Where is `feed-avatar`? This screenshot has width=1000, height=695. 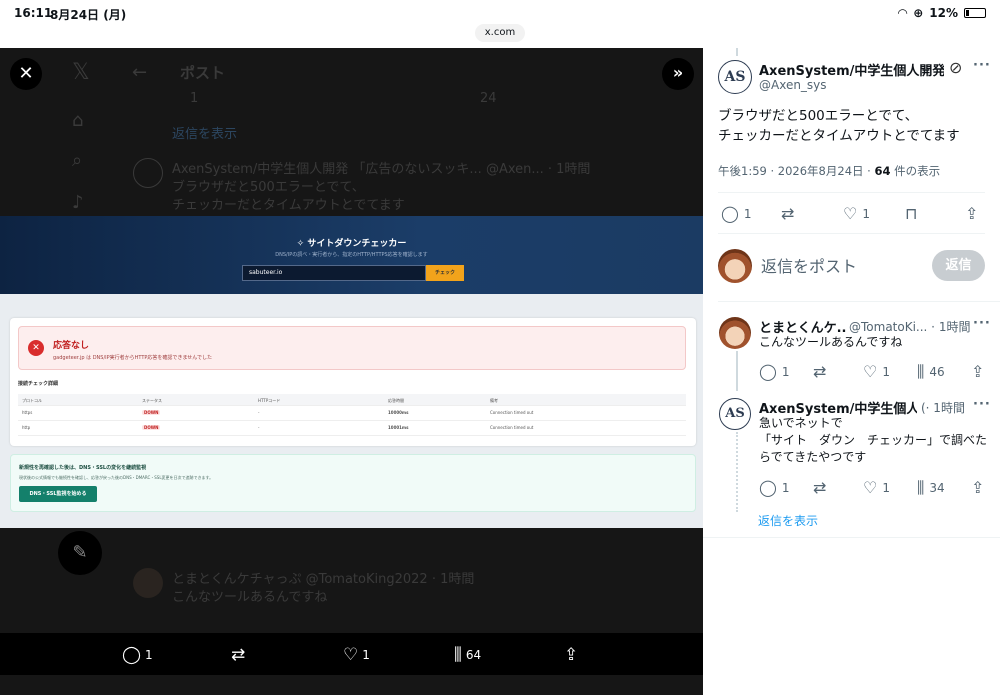
feed-avatar is located at coordinates (148, 583).